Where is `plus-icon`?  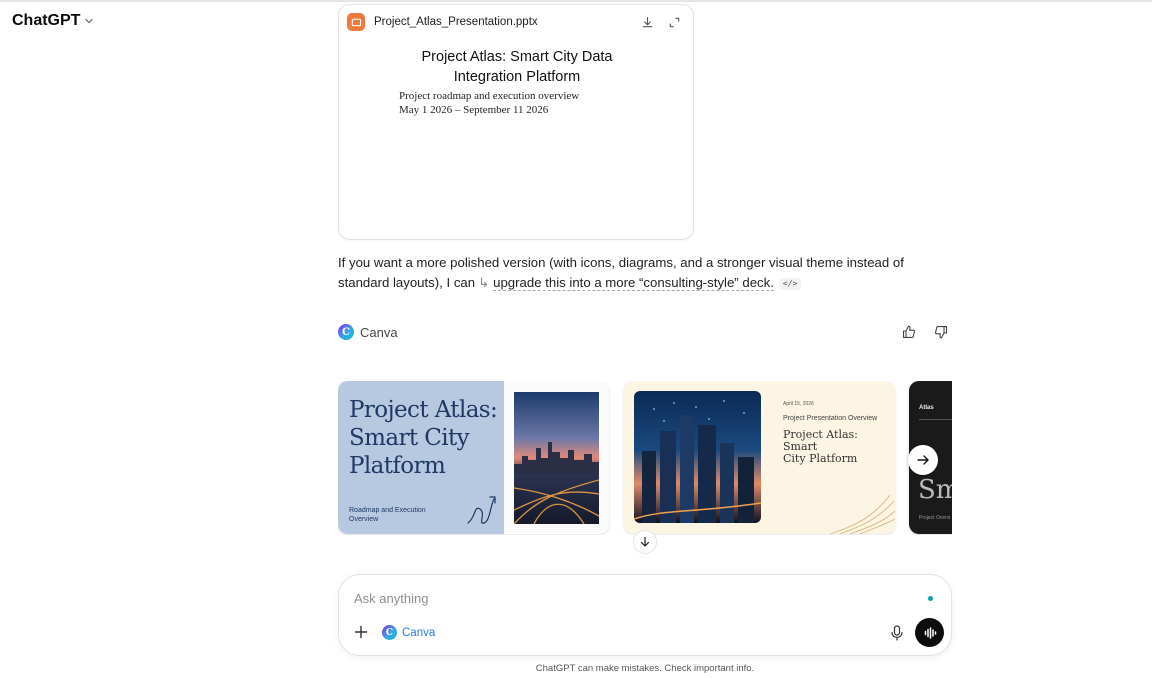
plus-icon is located at coordinates (361, 632).